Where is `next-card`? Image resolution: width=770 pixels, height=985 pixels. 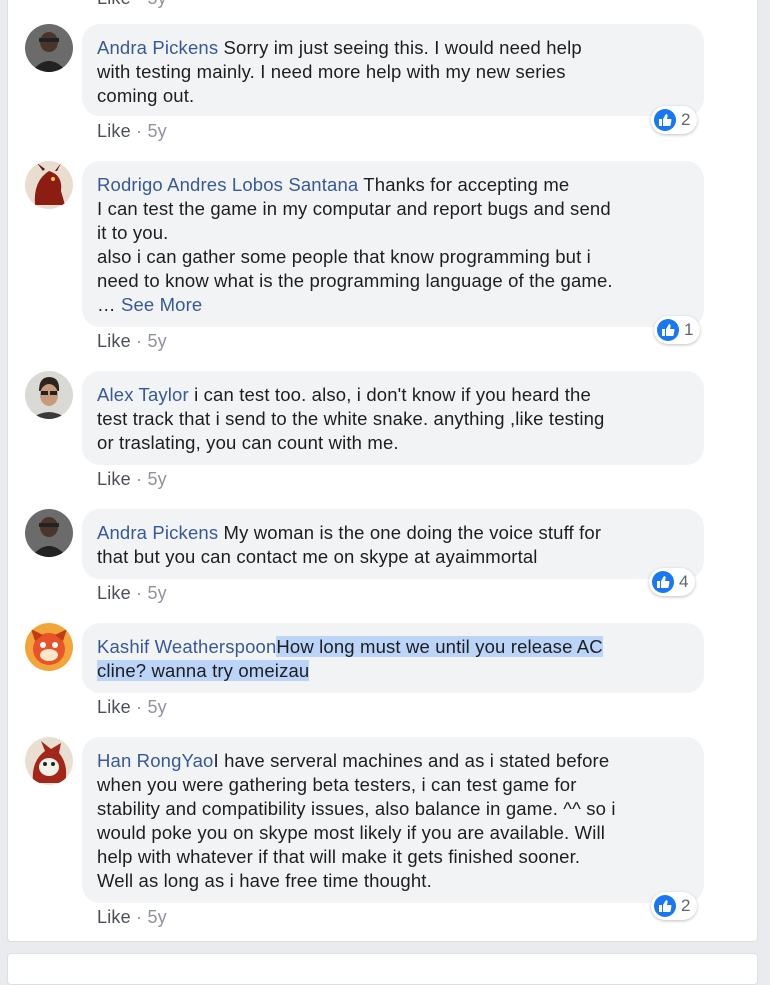
next-card is located at coordinates (382, 969).